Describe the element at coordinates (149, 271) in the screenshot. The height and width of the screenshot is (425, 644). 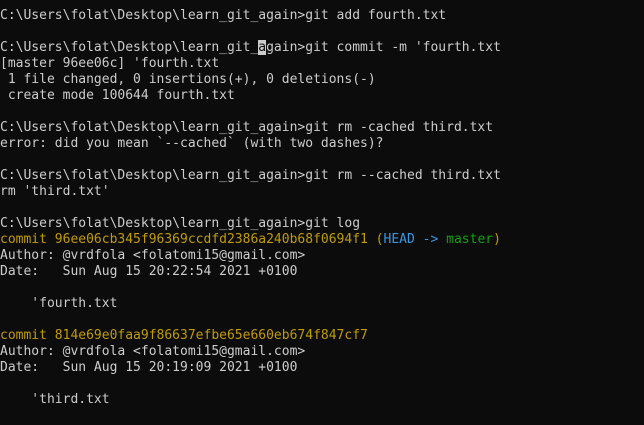
I see `log-date-line: Date: Sun Aug 15 20:22:54 2021 +0100` at that location.